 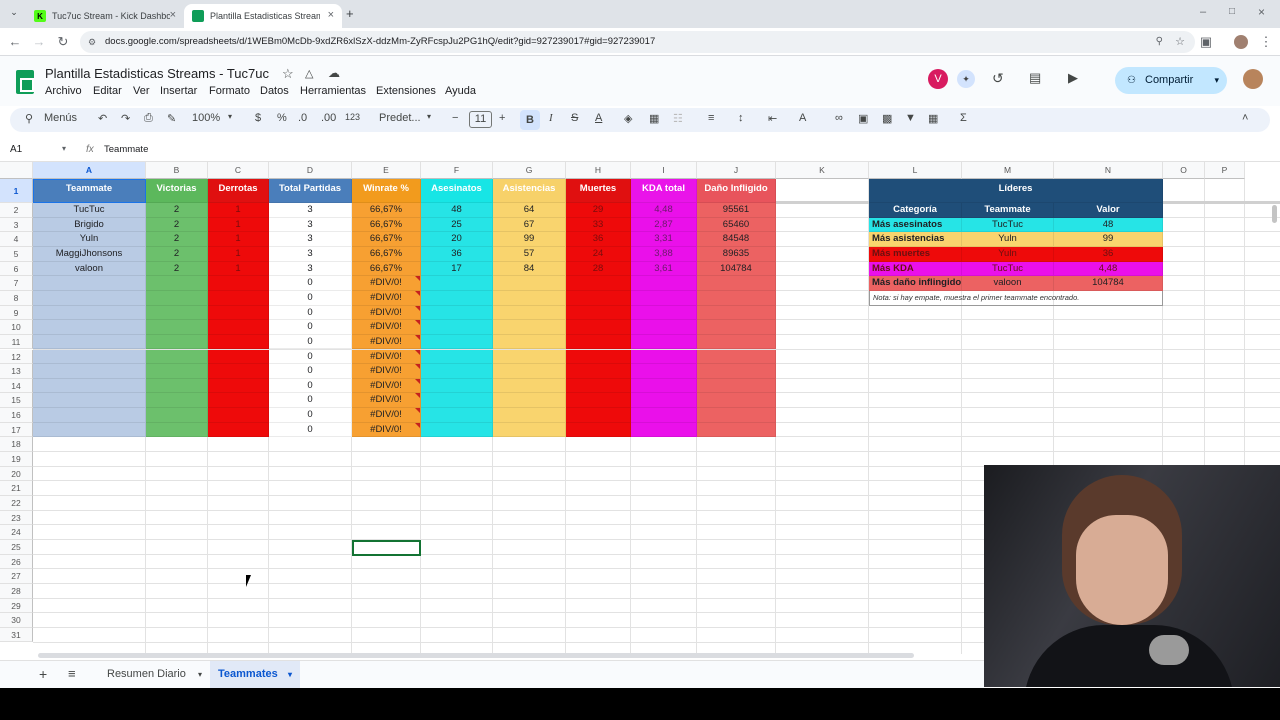 I want to click on table-cell: 3,61, so click(x=664, y=269).